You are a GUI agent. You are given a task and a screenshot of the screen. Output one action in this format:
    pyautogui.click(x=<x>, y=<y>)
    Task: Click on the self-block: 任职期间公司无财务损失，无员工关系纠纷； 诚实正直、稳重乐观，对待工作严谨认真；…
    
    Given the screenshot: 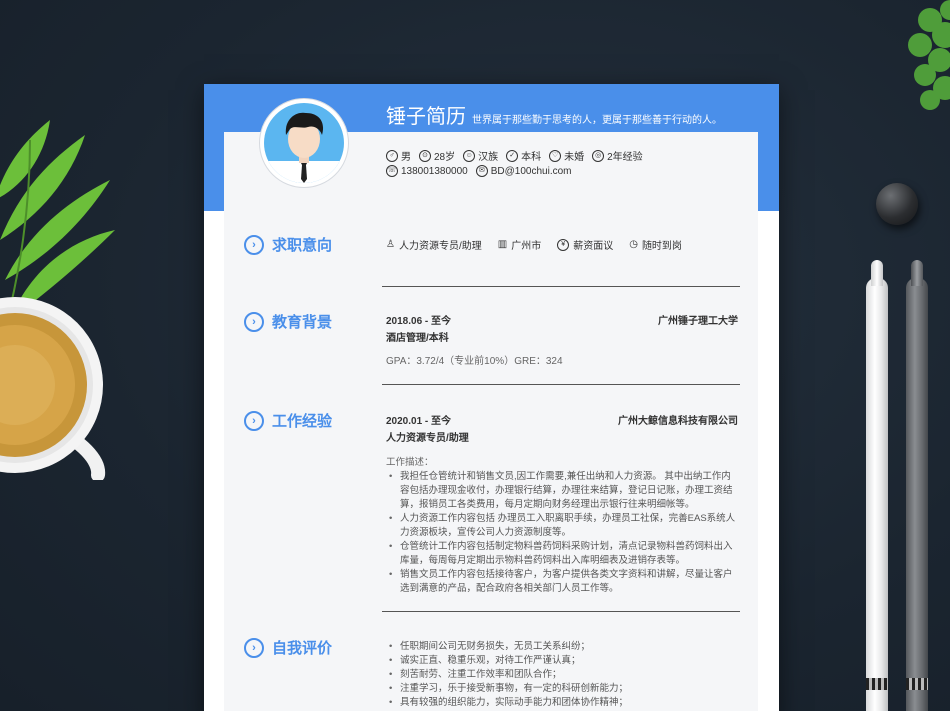 What is the action you would take?
    pyautogui.click(x=562, y=674)
    